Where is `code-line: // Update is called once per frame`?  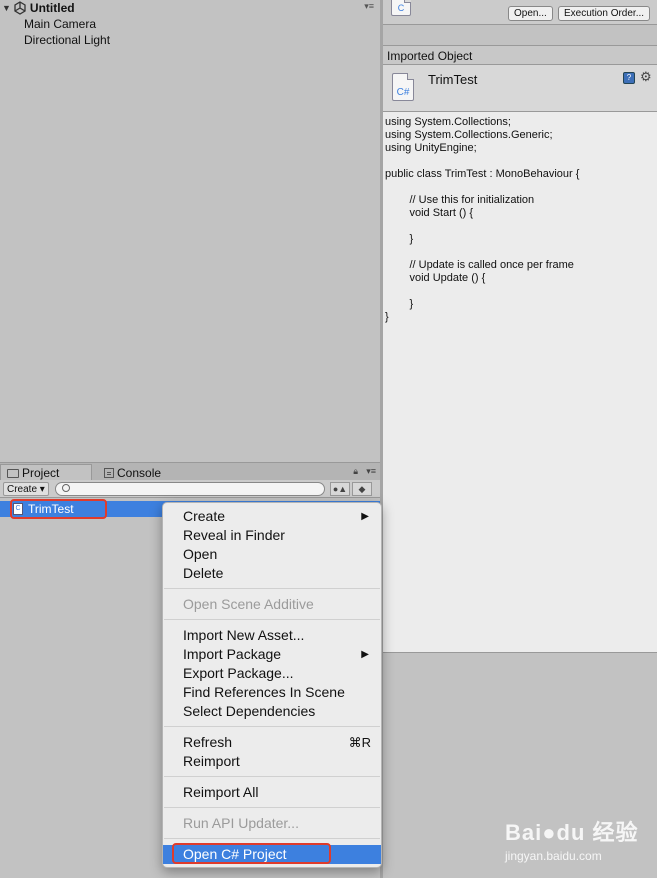
code-line: // Update is called once per frame is located at coordinates (479, 265).